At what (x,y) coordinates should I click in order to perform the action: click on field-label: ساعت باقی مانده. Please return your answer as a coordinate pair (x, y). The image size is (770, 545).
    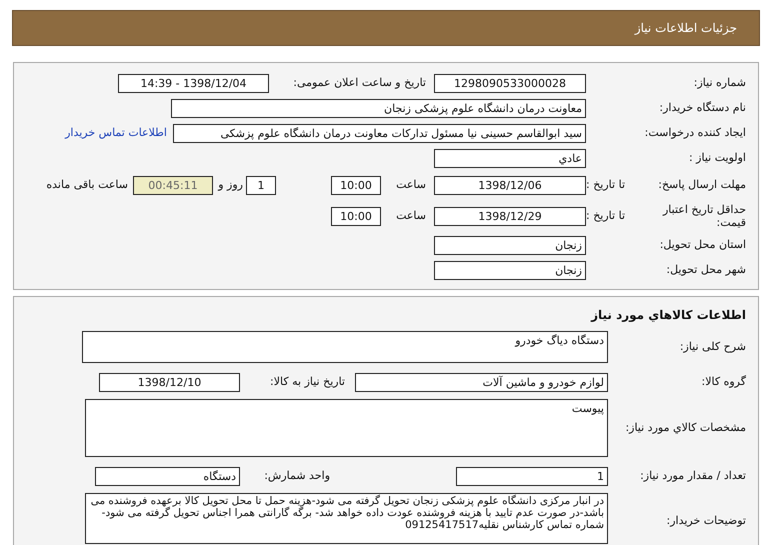
    Looking at the image, I should click on (87, 184).